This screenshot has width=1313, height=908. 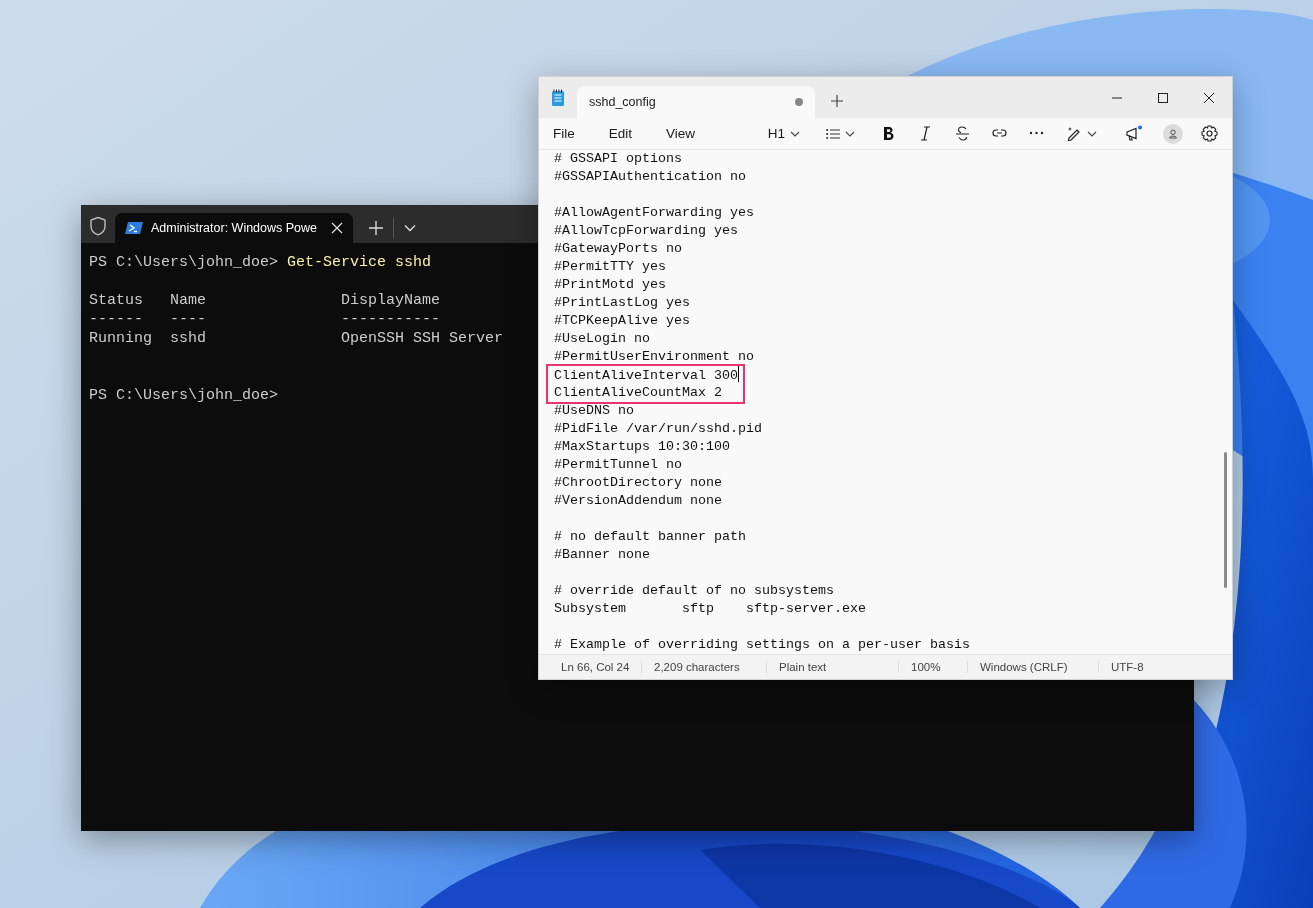 I want to click on code-line: #UseDNS no, so click(x=594, y=410).